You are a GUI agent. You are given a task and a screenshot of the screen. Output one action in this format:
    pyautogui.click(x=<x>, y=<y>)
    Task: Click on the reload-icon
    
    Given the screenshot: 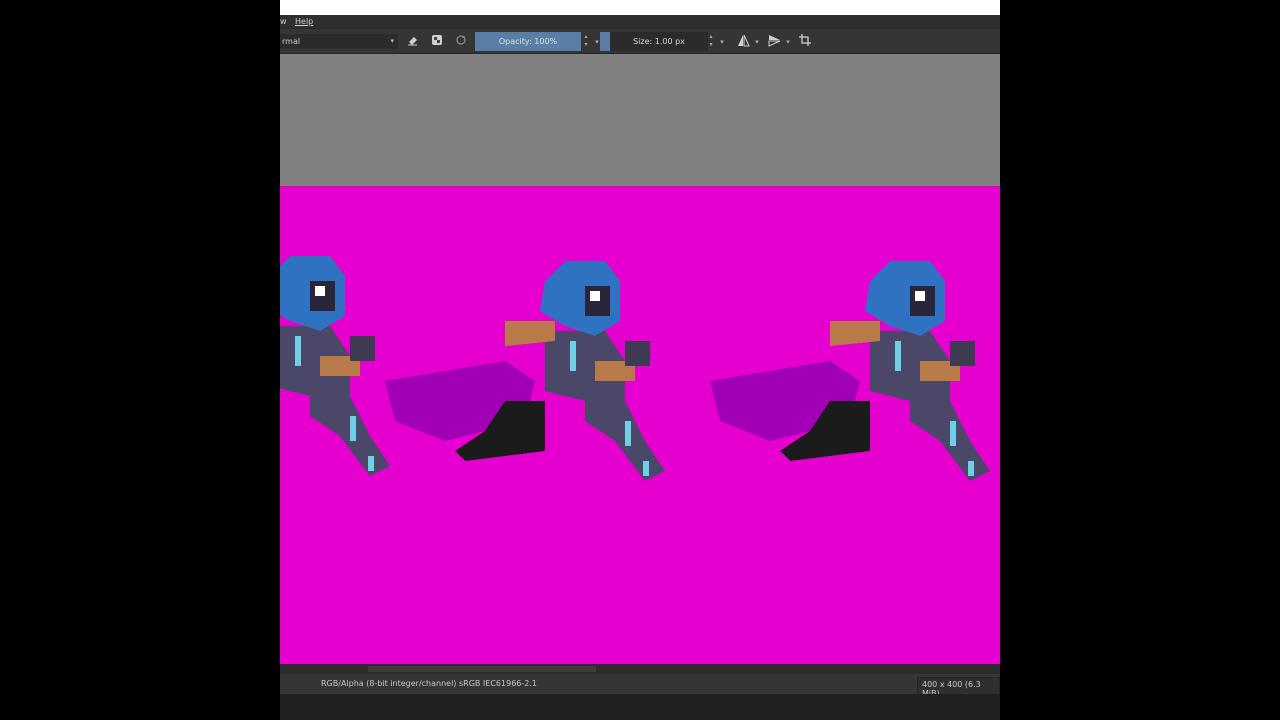 What is the action you would take?
    pyautogui.click(x=461, y=42)
    